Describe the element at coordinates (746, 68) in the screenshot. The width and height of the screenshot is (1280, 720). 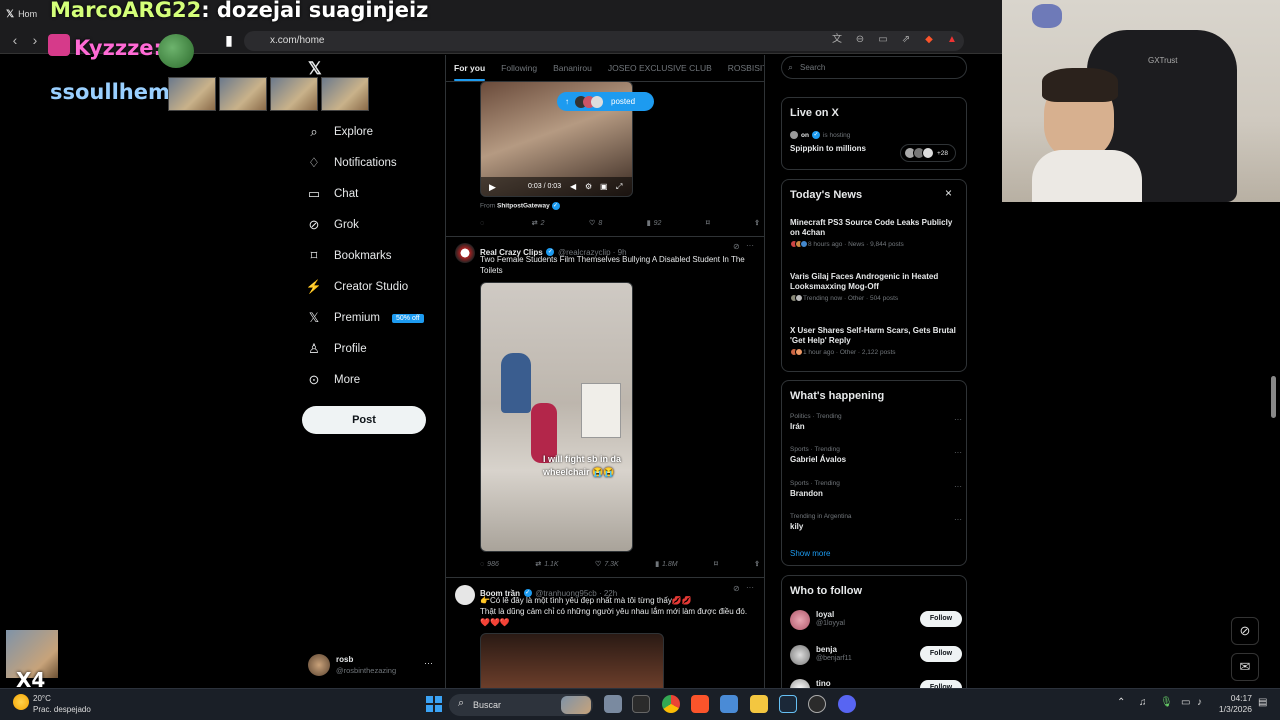
I see `tab-rosbisitos: ROSBISITOS` at that location.